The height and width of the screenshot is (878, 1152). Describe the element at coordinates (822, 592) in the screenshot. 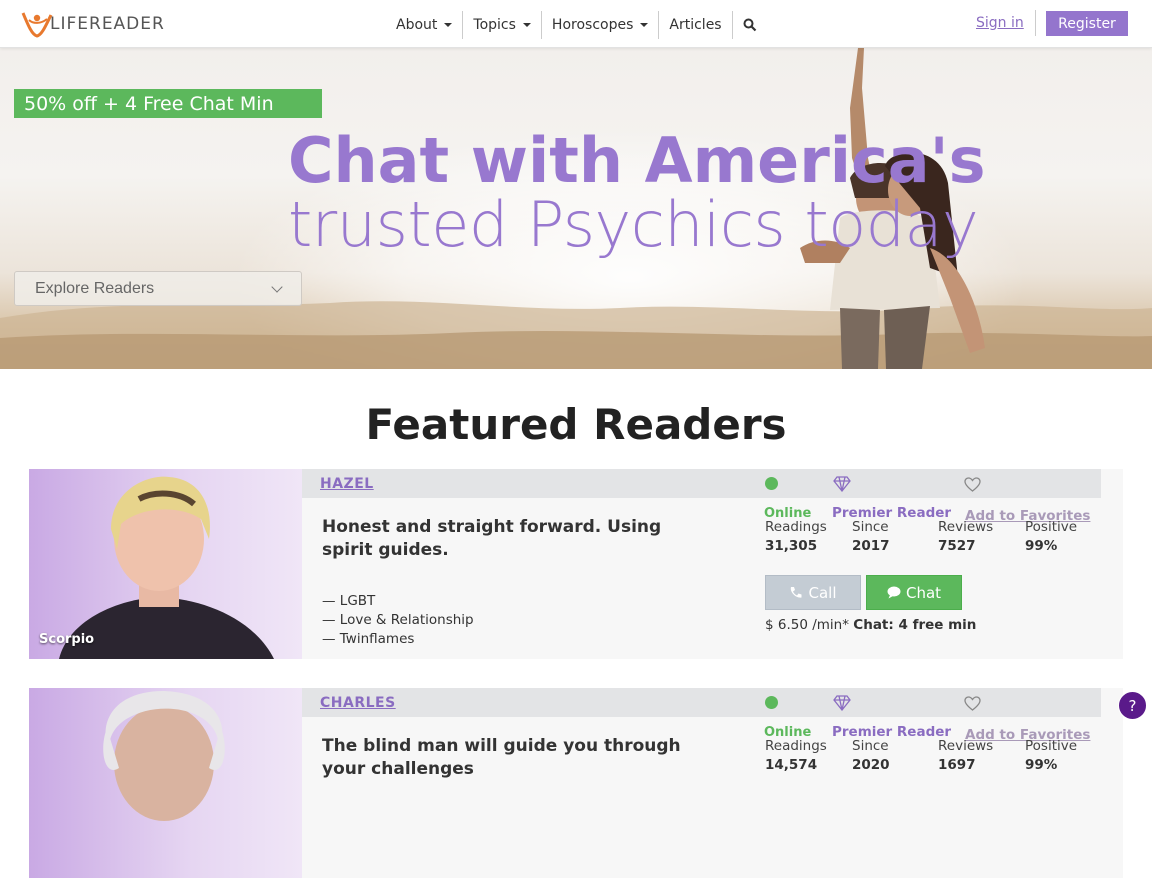

I see `call-button-label: Call` at that location.